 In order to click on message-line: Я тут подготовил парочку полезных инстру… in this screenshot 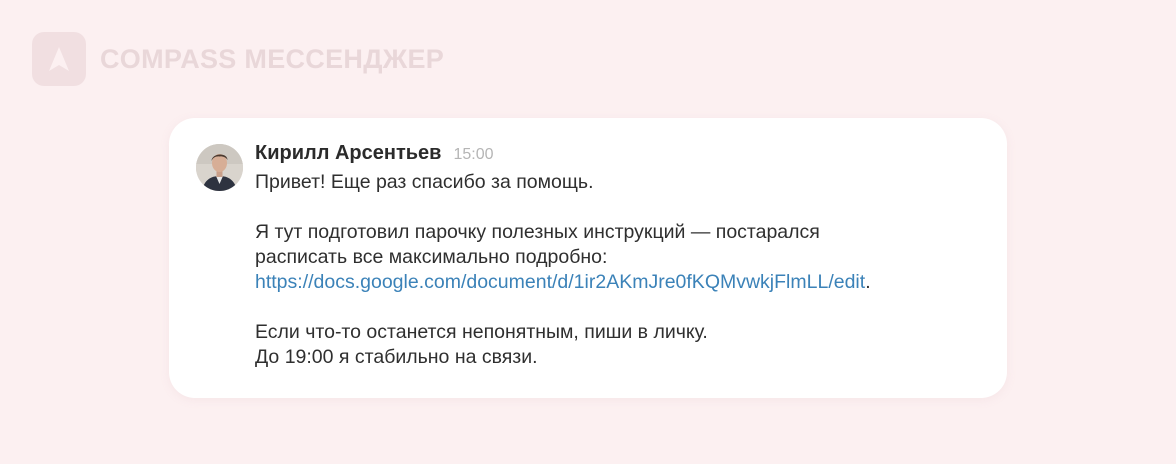, I will do `click(537, 232)`.